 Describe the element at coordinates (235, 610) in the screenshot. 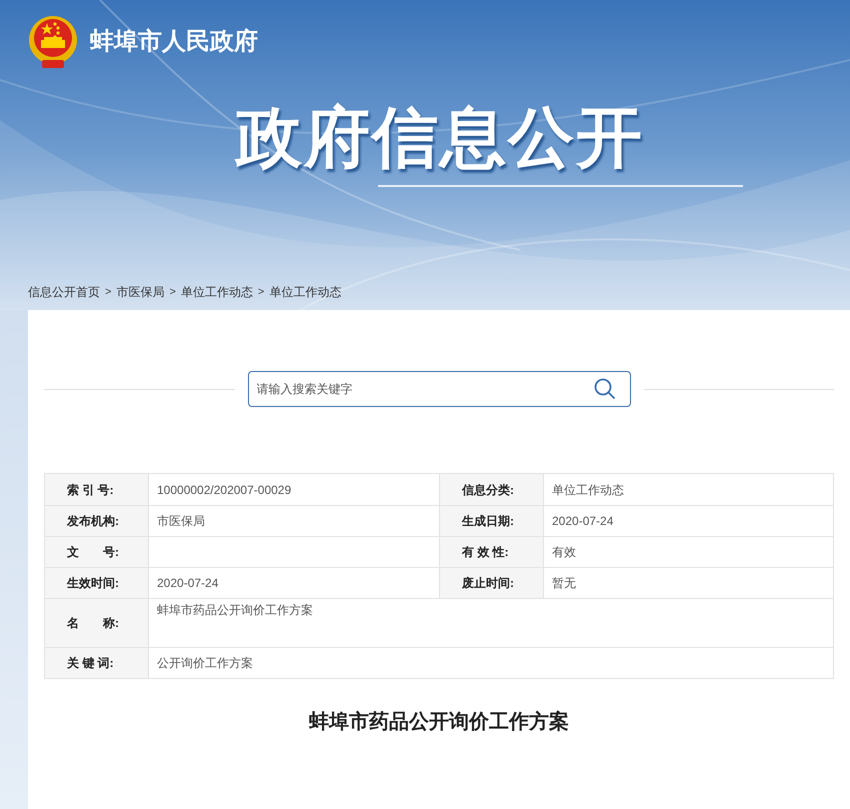

I see `table-value: 蚌埠市药品公开询价工作方案` at that location.